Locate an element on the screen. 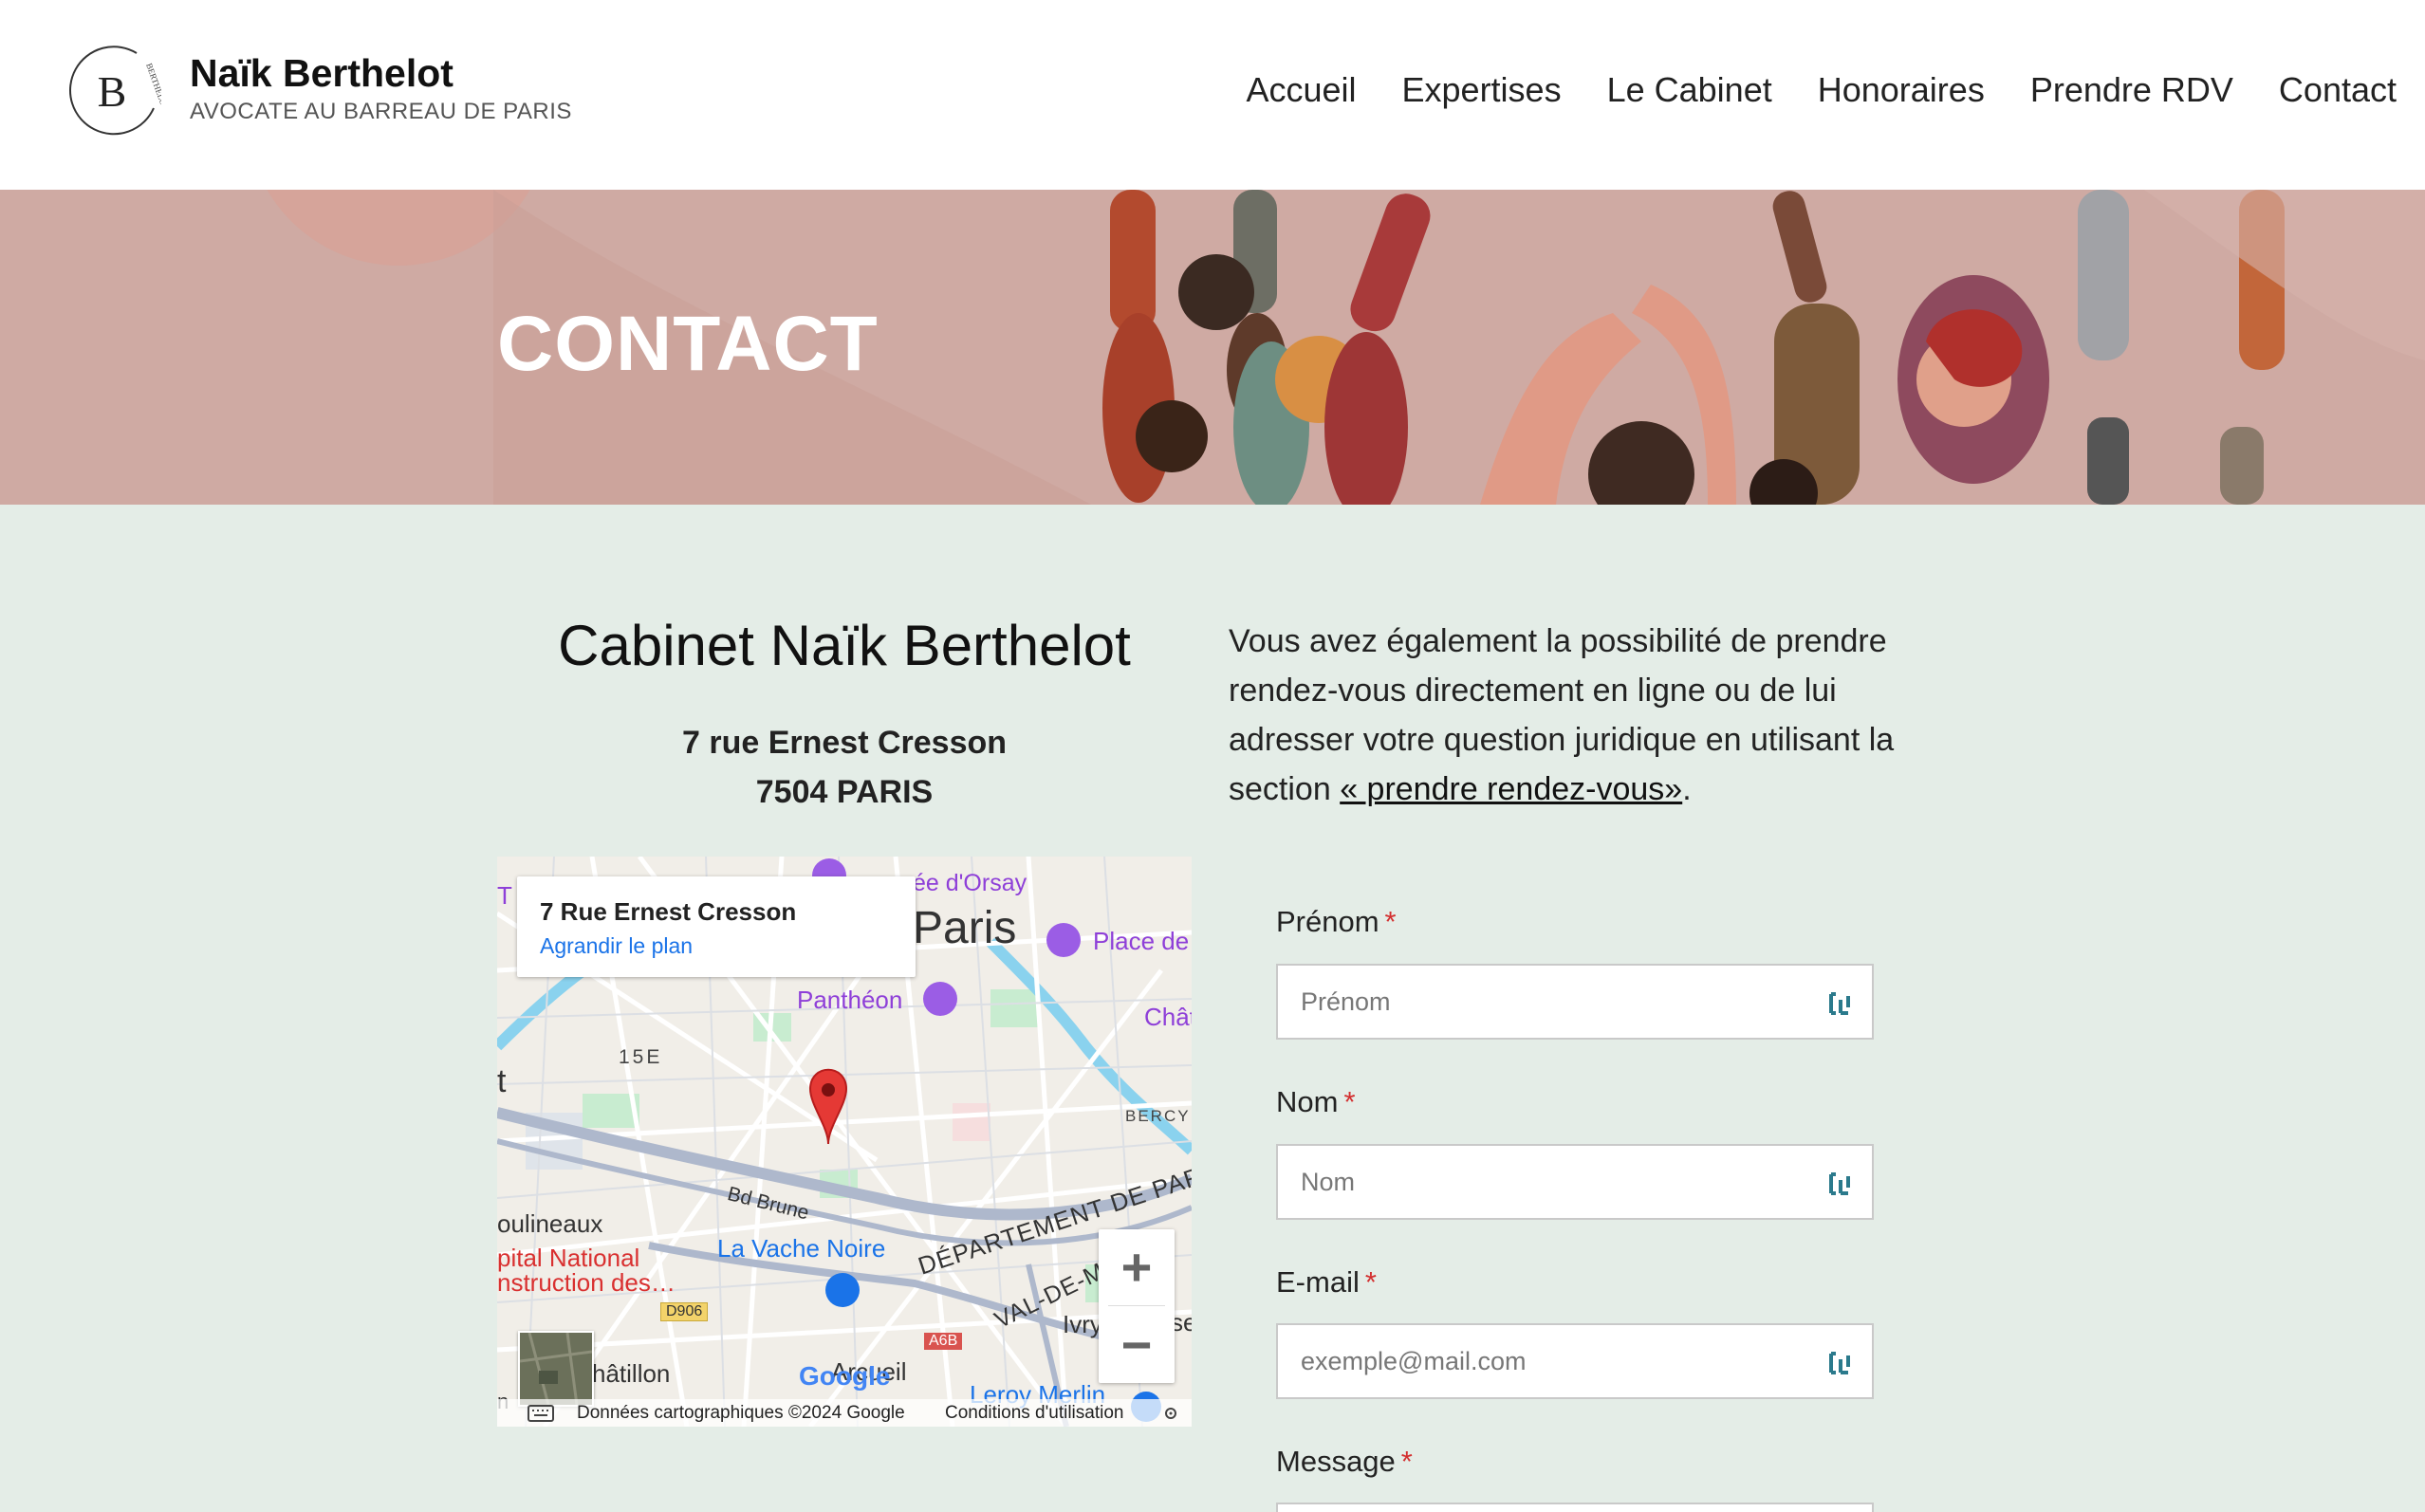  map-label-chatillon: hâtillon is located at coordinates (631, 1373).